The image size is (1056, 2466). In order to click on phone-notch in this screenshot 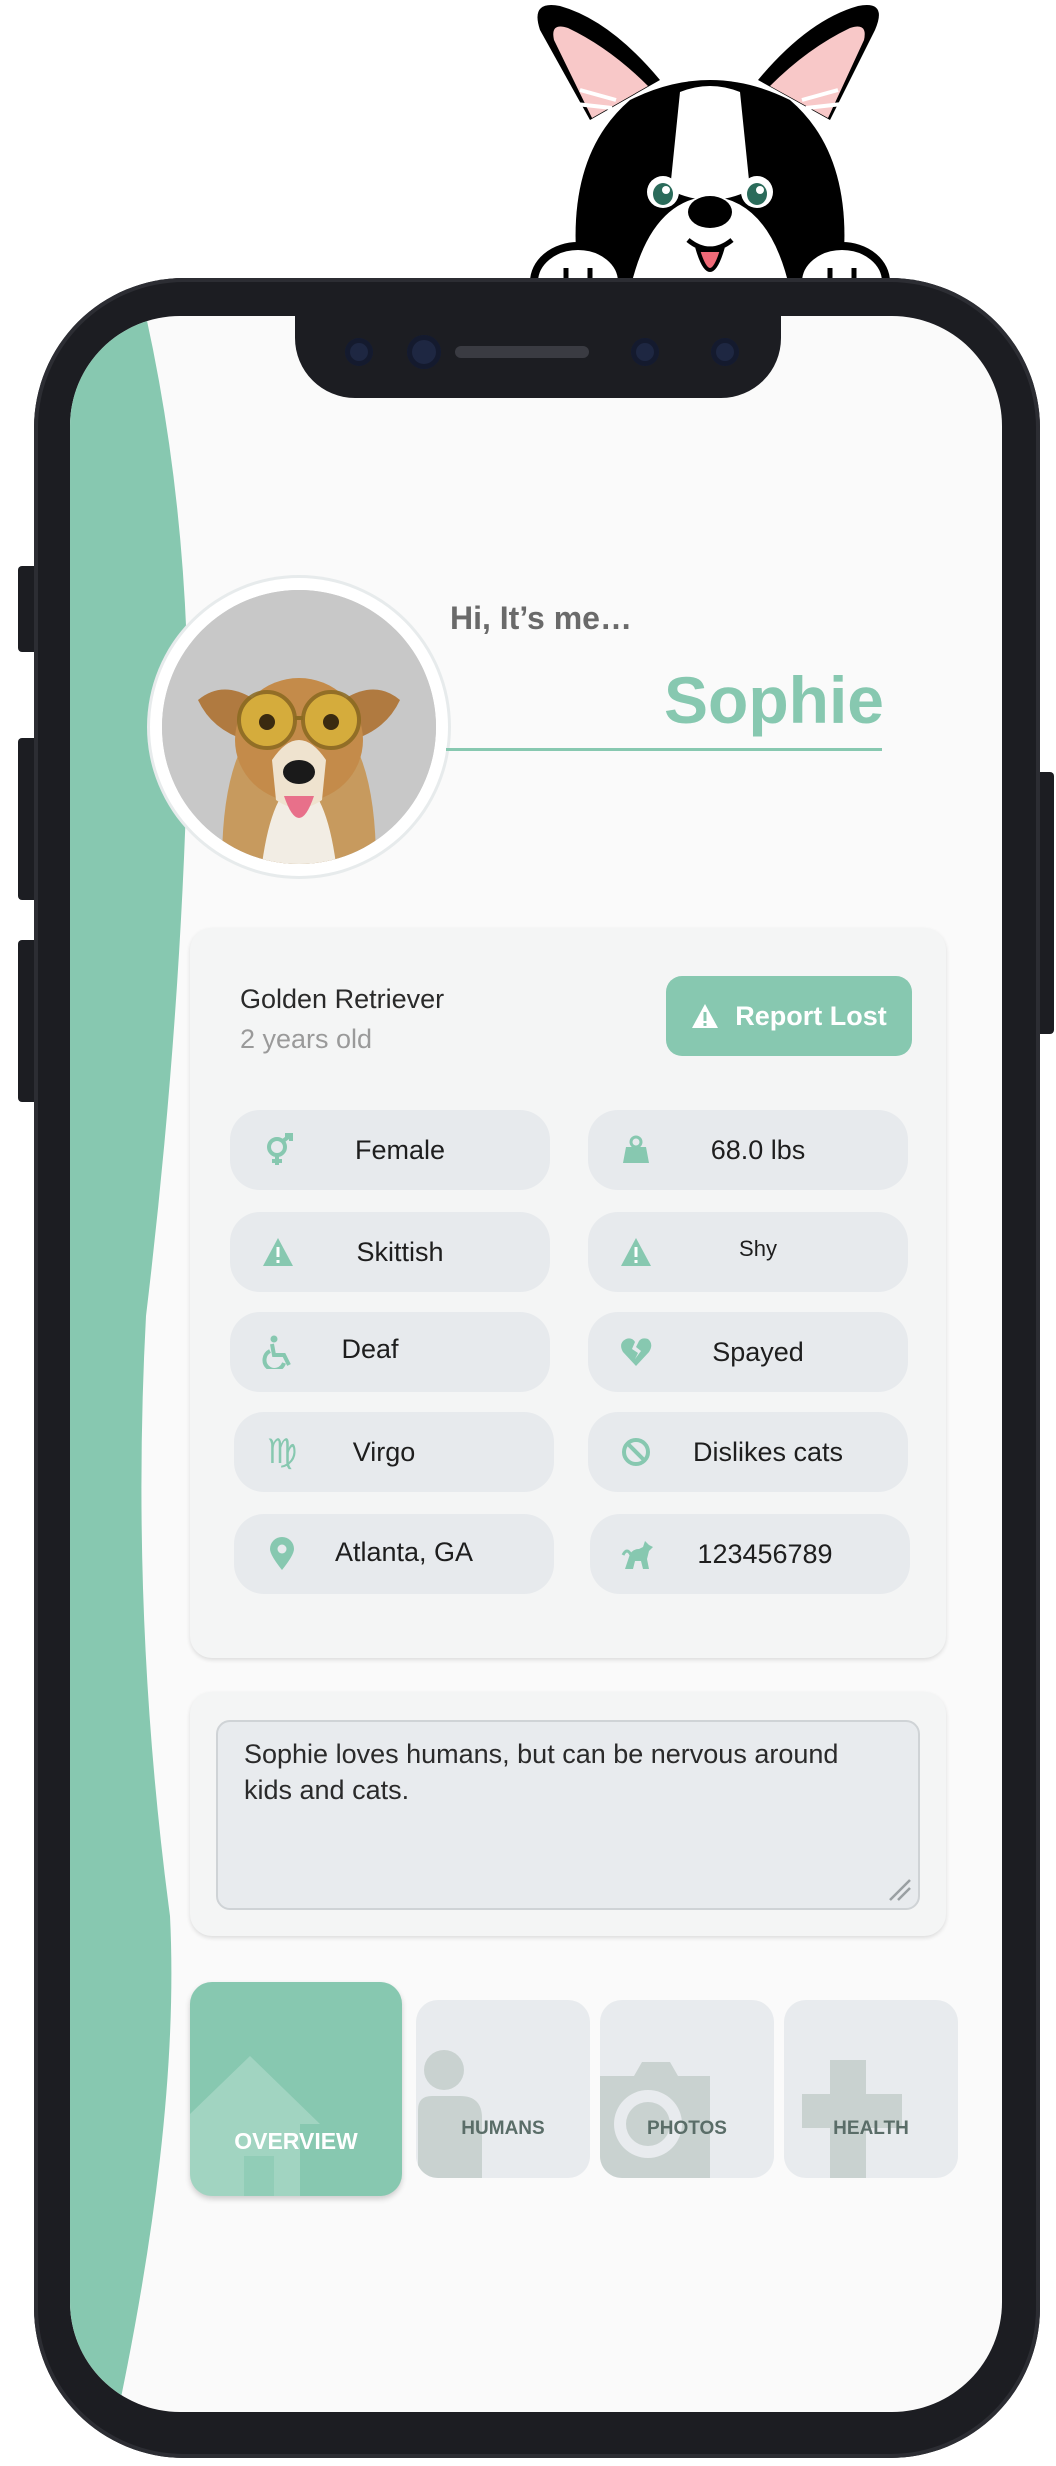, I will do `click(538, 357)`.